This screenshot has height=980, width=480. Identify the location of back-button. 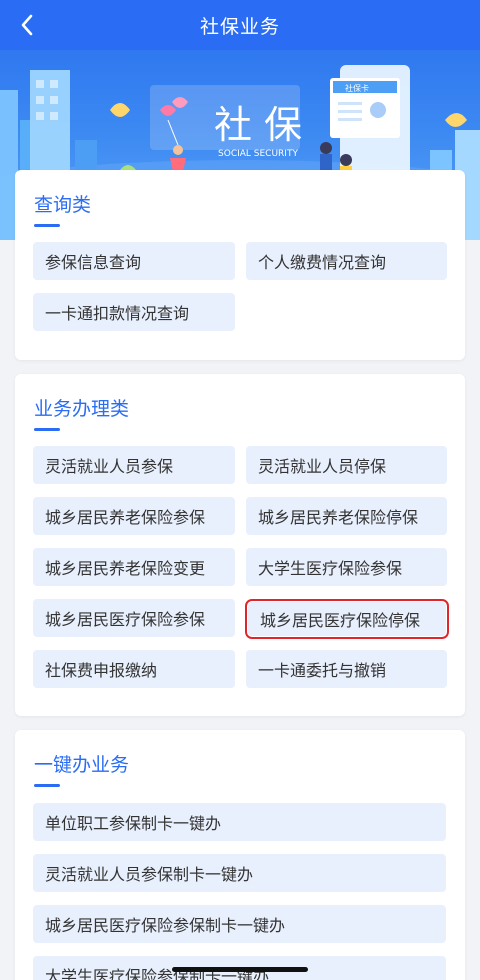
(27, 25).